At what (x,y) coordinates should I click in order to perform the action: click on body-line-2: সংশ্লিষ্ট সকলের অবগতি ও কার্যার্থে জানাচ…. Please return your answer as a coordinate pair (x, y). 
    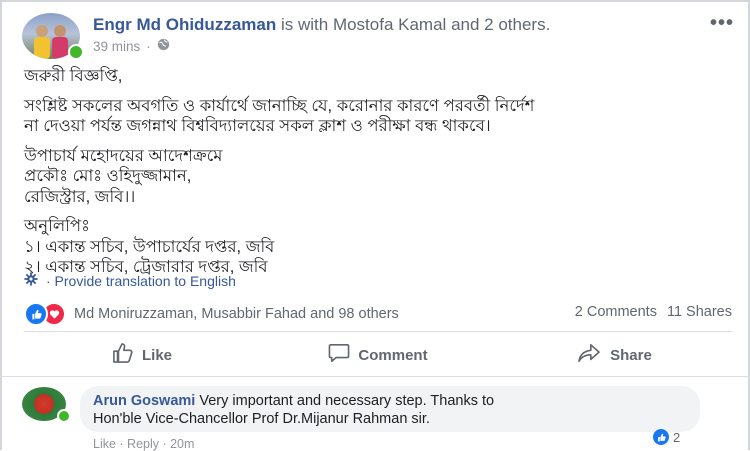
    Looking at the image, I should click on (279, 105).